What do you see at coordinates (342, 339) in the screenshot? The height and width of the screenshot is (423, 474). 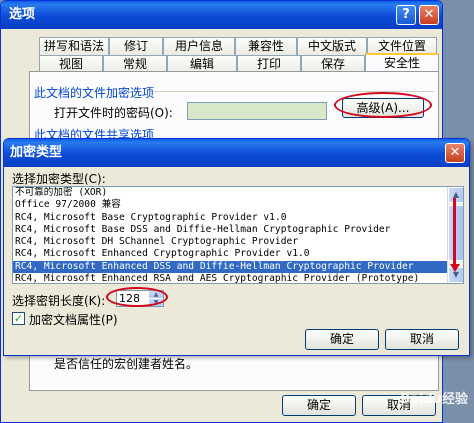 I see `encryption-ok-button: 确定` at bounding box center [342, 339].